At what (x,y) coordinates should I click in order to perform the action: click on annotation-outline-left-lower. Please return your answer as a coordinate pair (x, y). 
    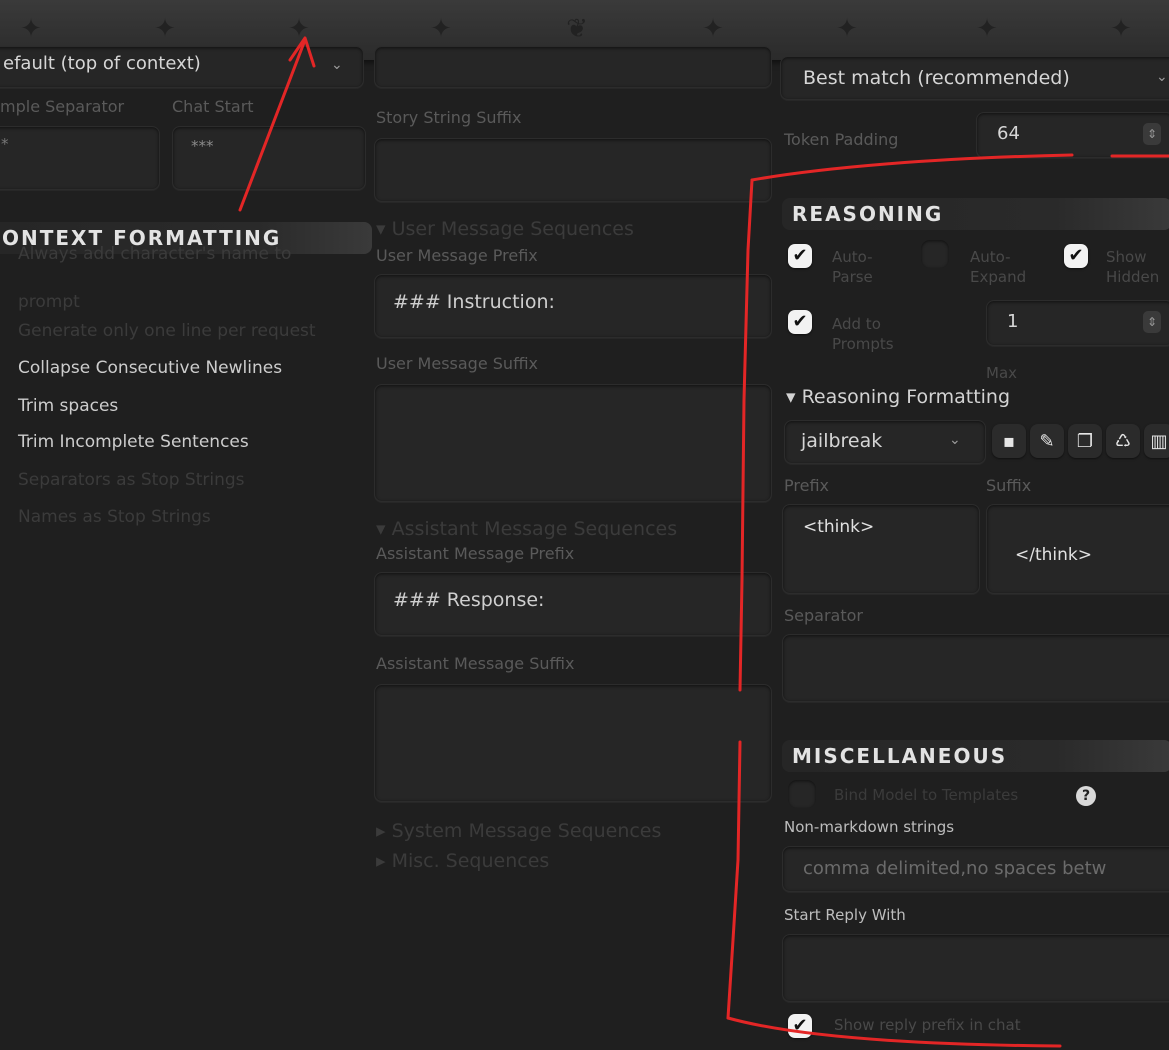
    Looking at the image, I should click on (734, 880).